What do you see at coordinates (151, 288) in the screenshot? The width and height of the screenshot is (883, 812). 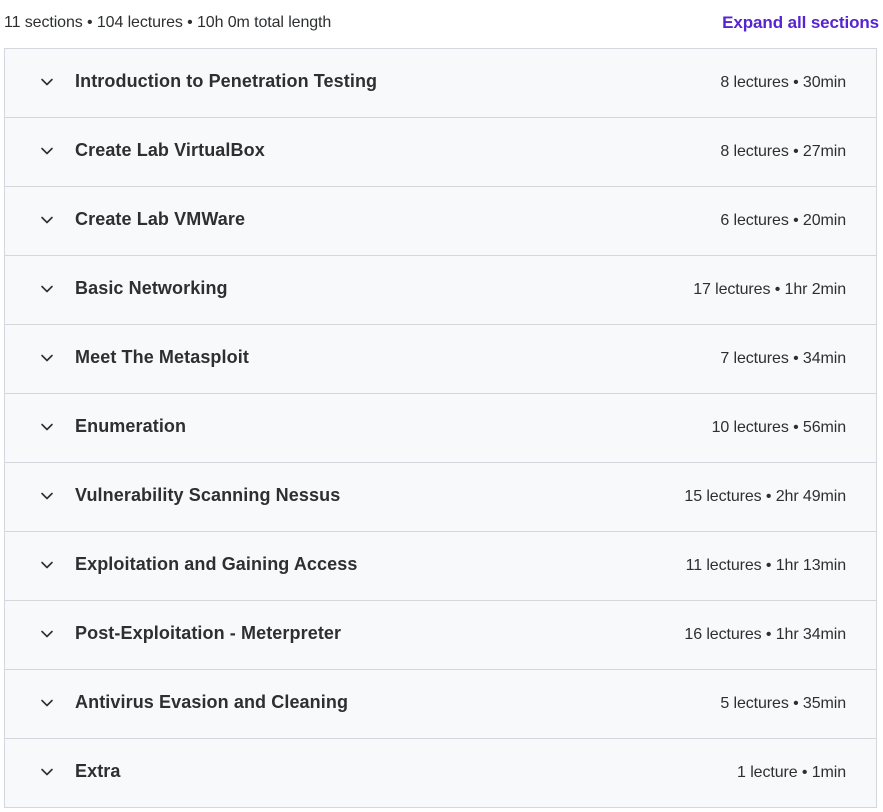 I see `section-title: Basic Networking` at bounding box center [151, 288].